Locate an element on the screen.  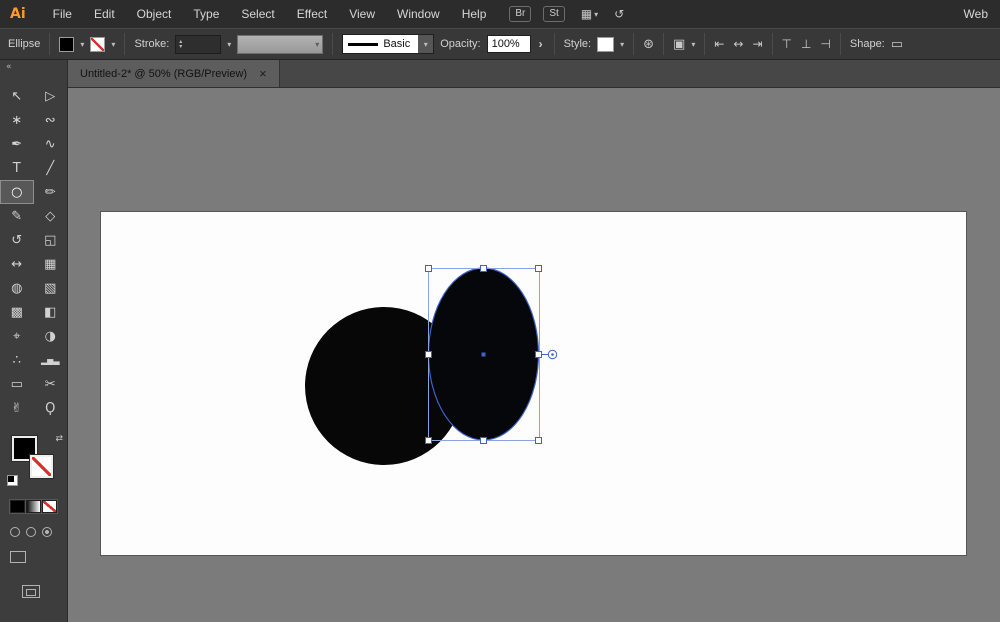
draw-normal-icon is located at coordinates (15, 532).